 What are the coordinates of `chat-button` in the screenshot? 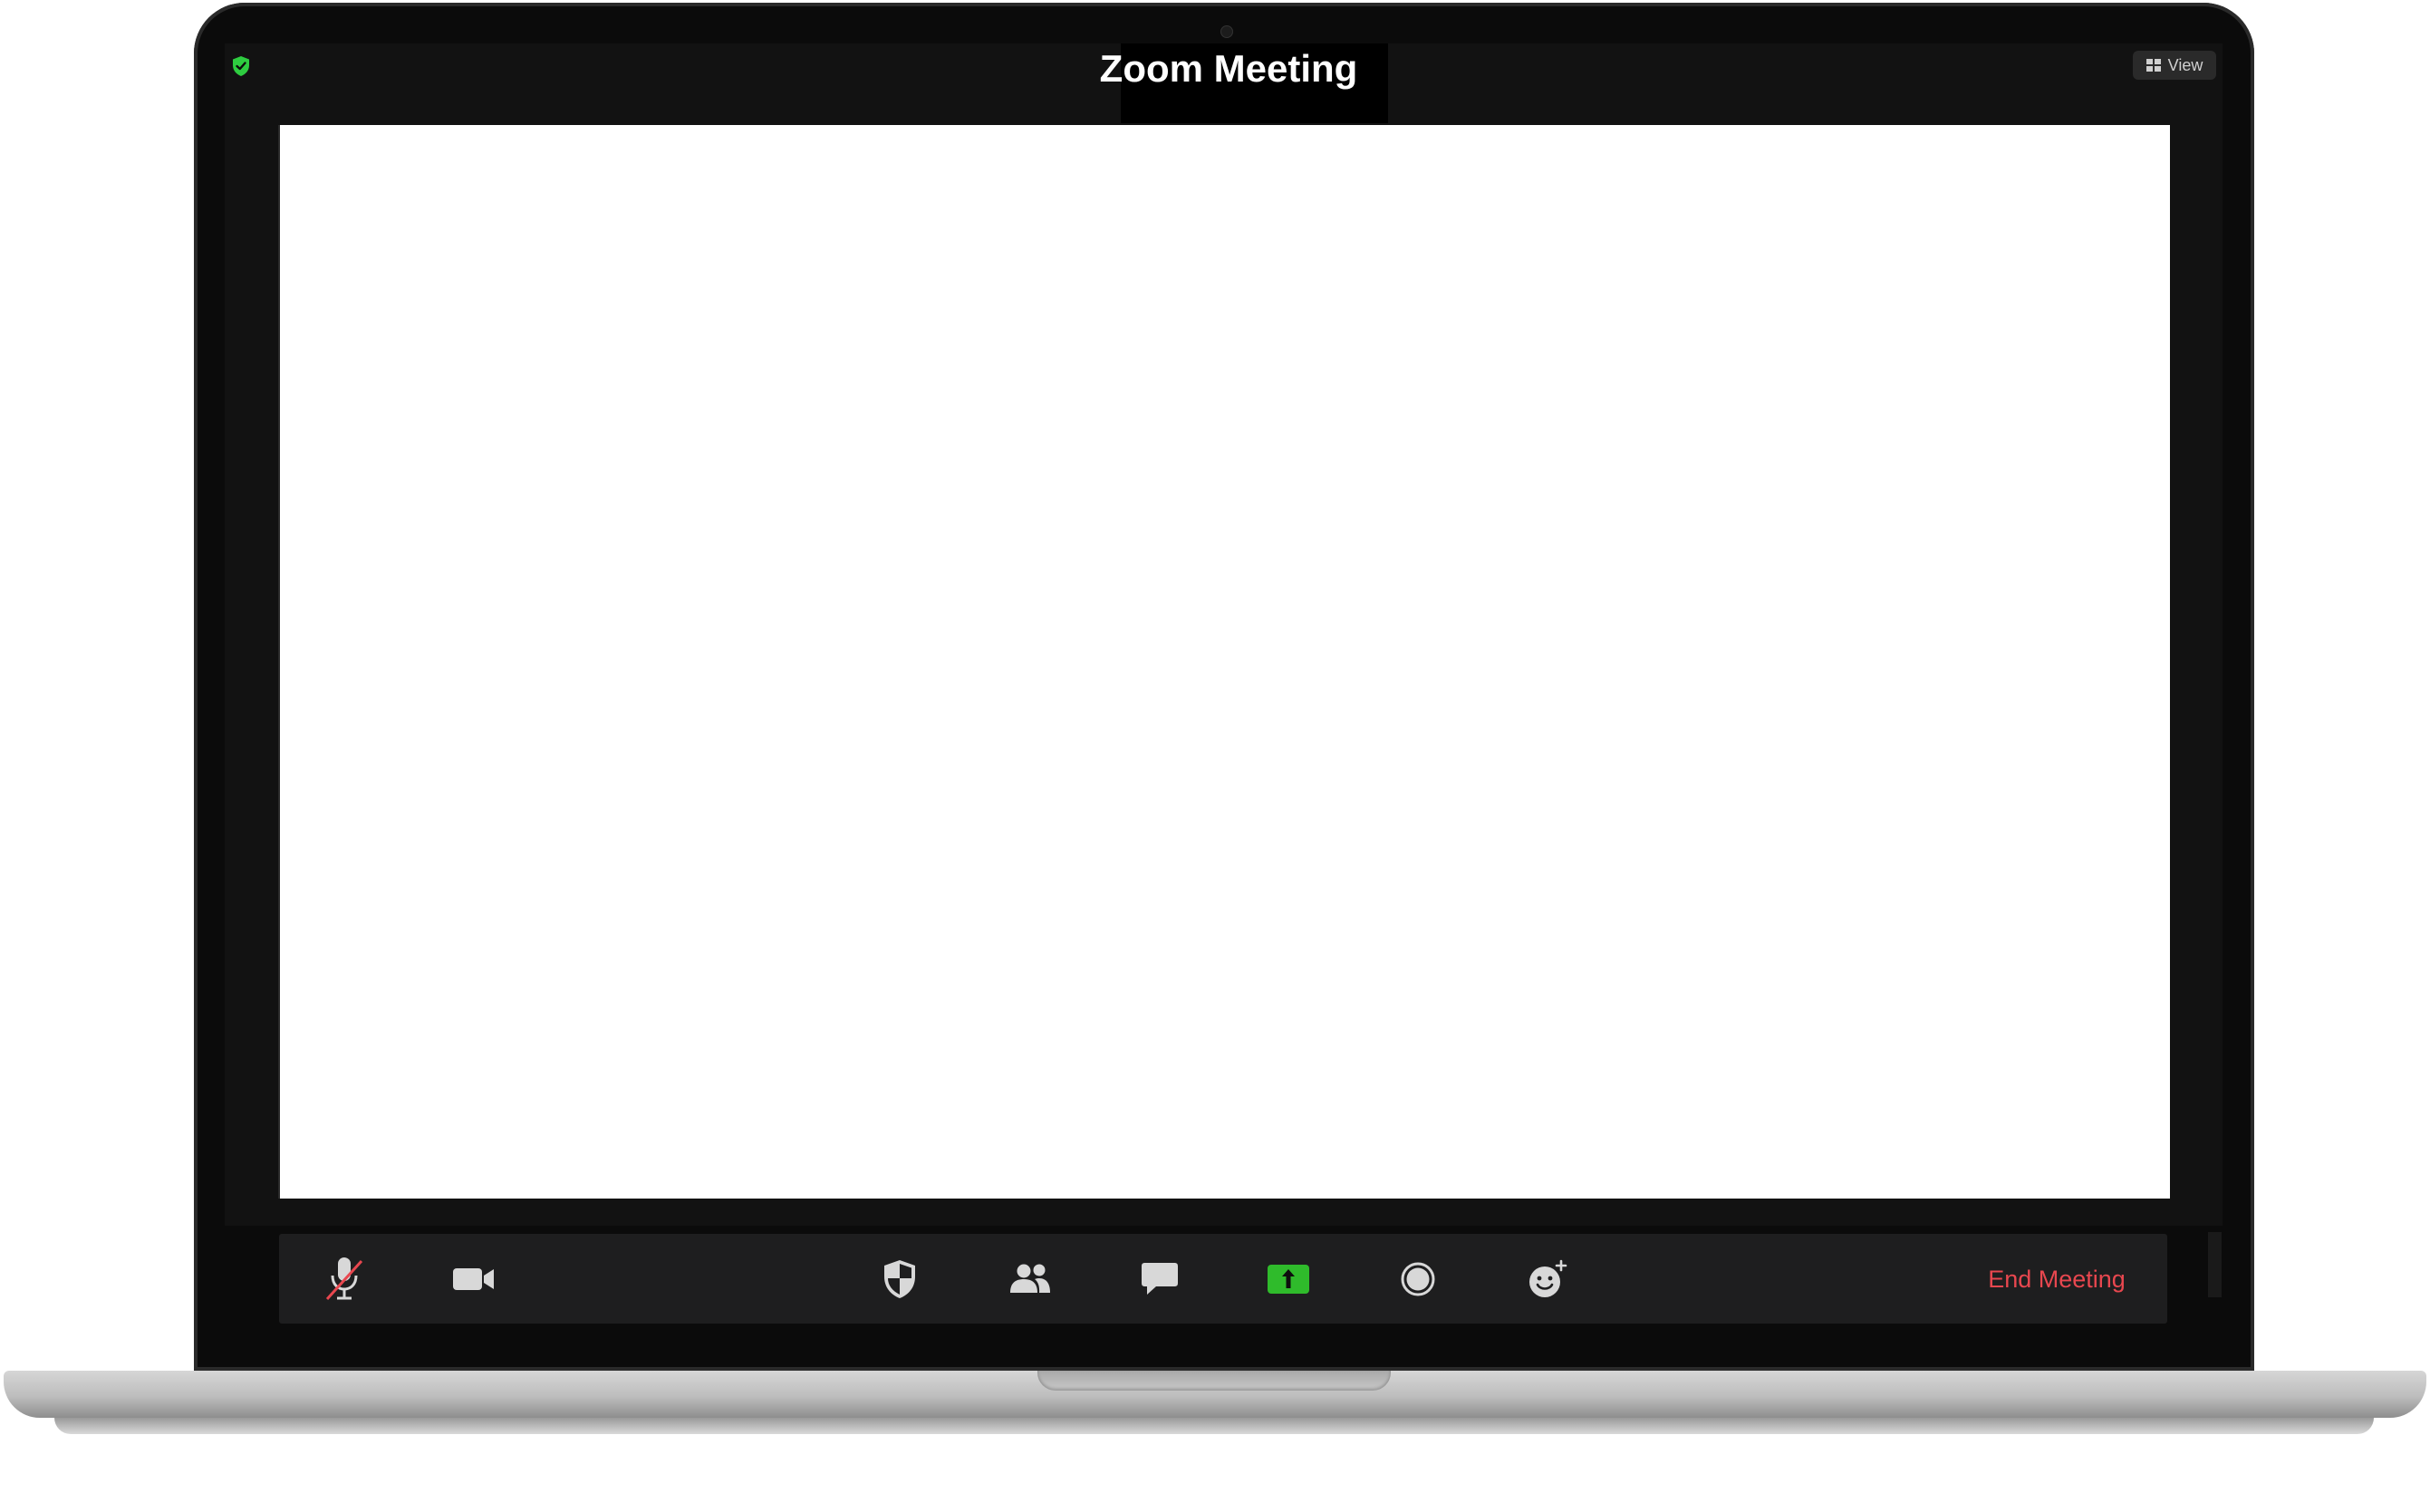 It's located at (1160, 1279).